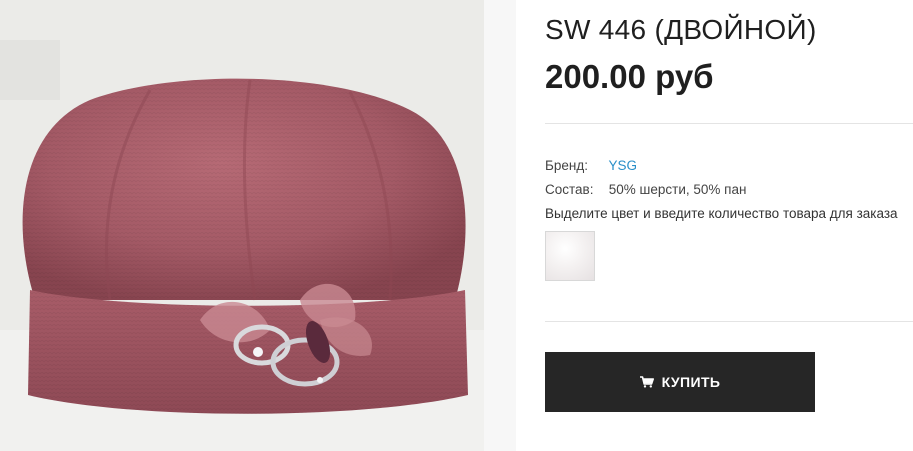 This screenshot has width=913, height=451. Describe the element at coordinates (646, 382) in the screenshot. I see `shopping-cart-icon` at that location.